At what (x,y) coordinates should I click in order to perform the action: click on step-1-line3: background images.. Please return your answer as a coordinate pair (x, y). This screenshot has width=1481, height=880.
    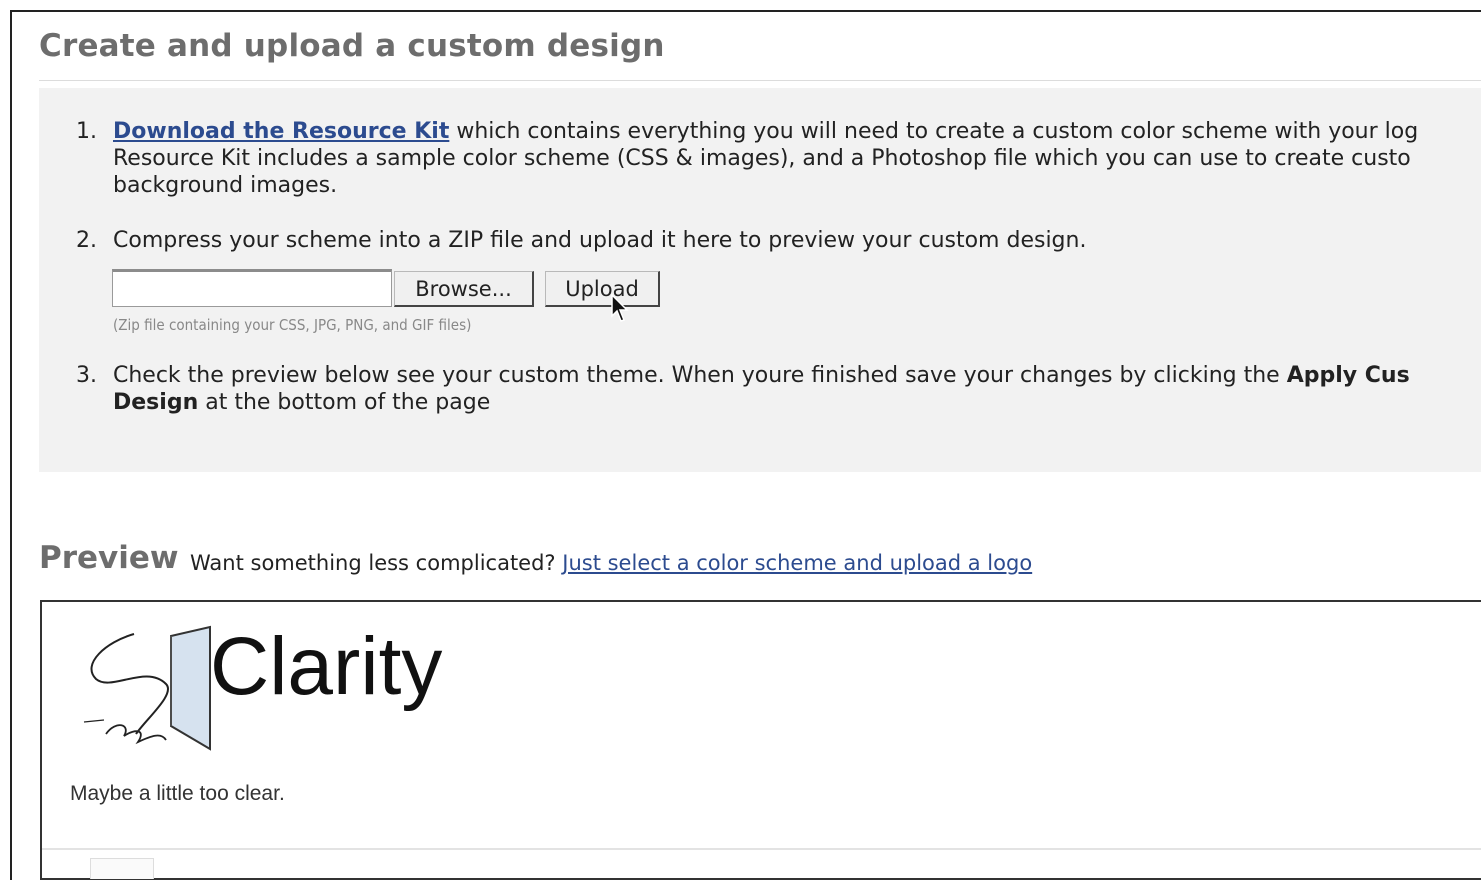
    Looking at the image, I should click on (225, 185).